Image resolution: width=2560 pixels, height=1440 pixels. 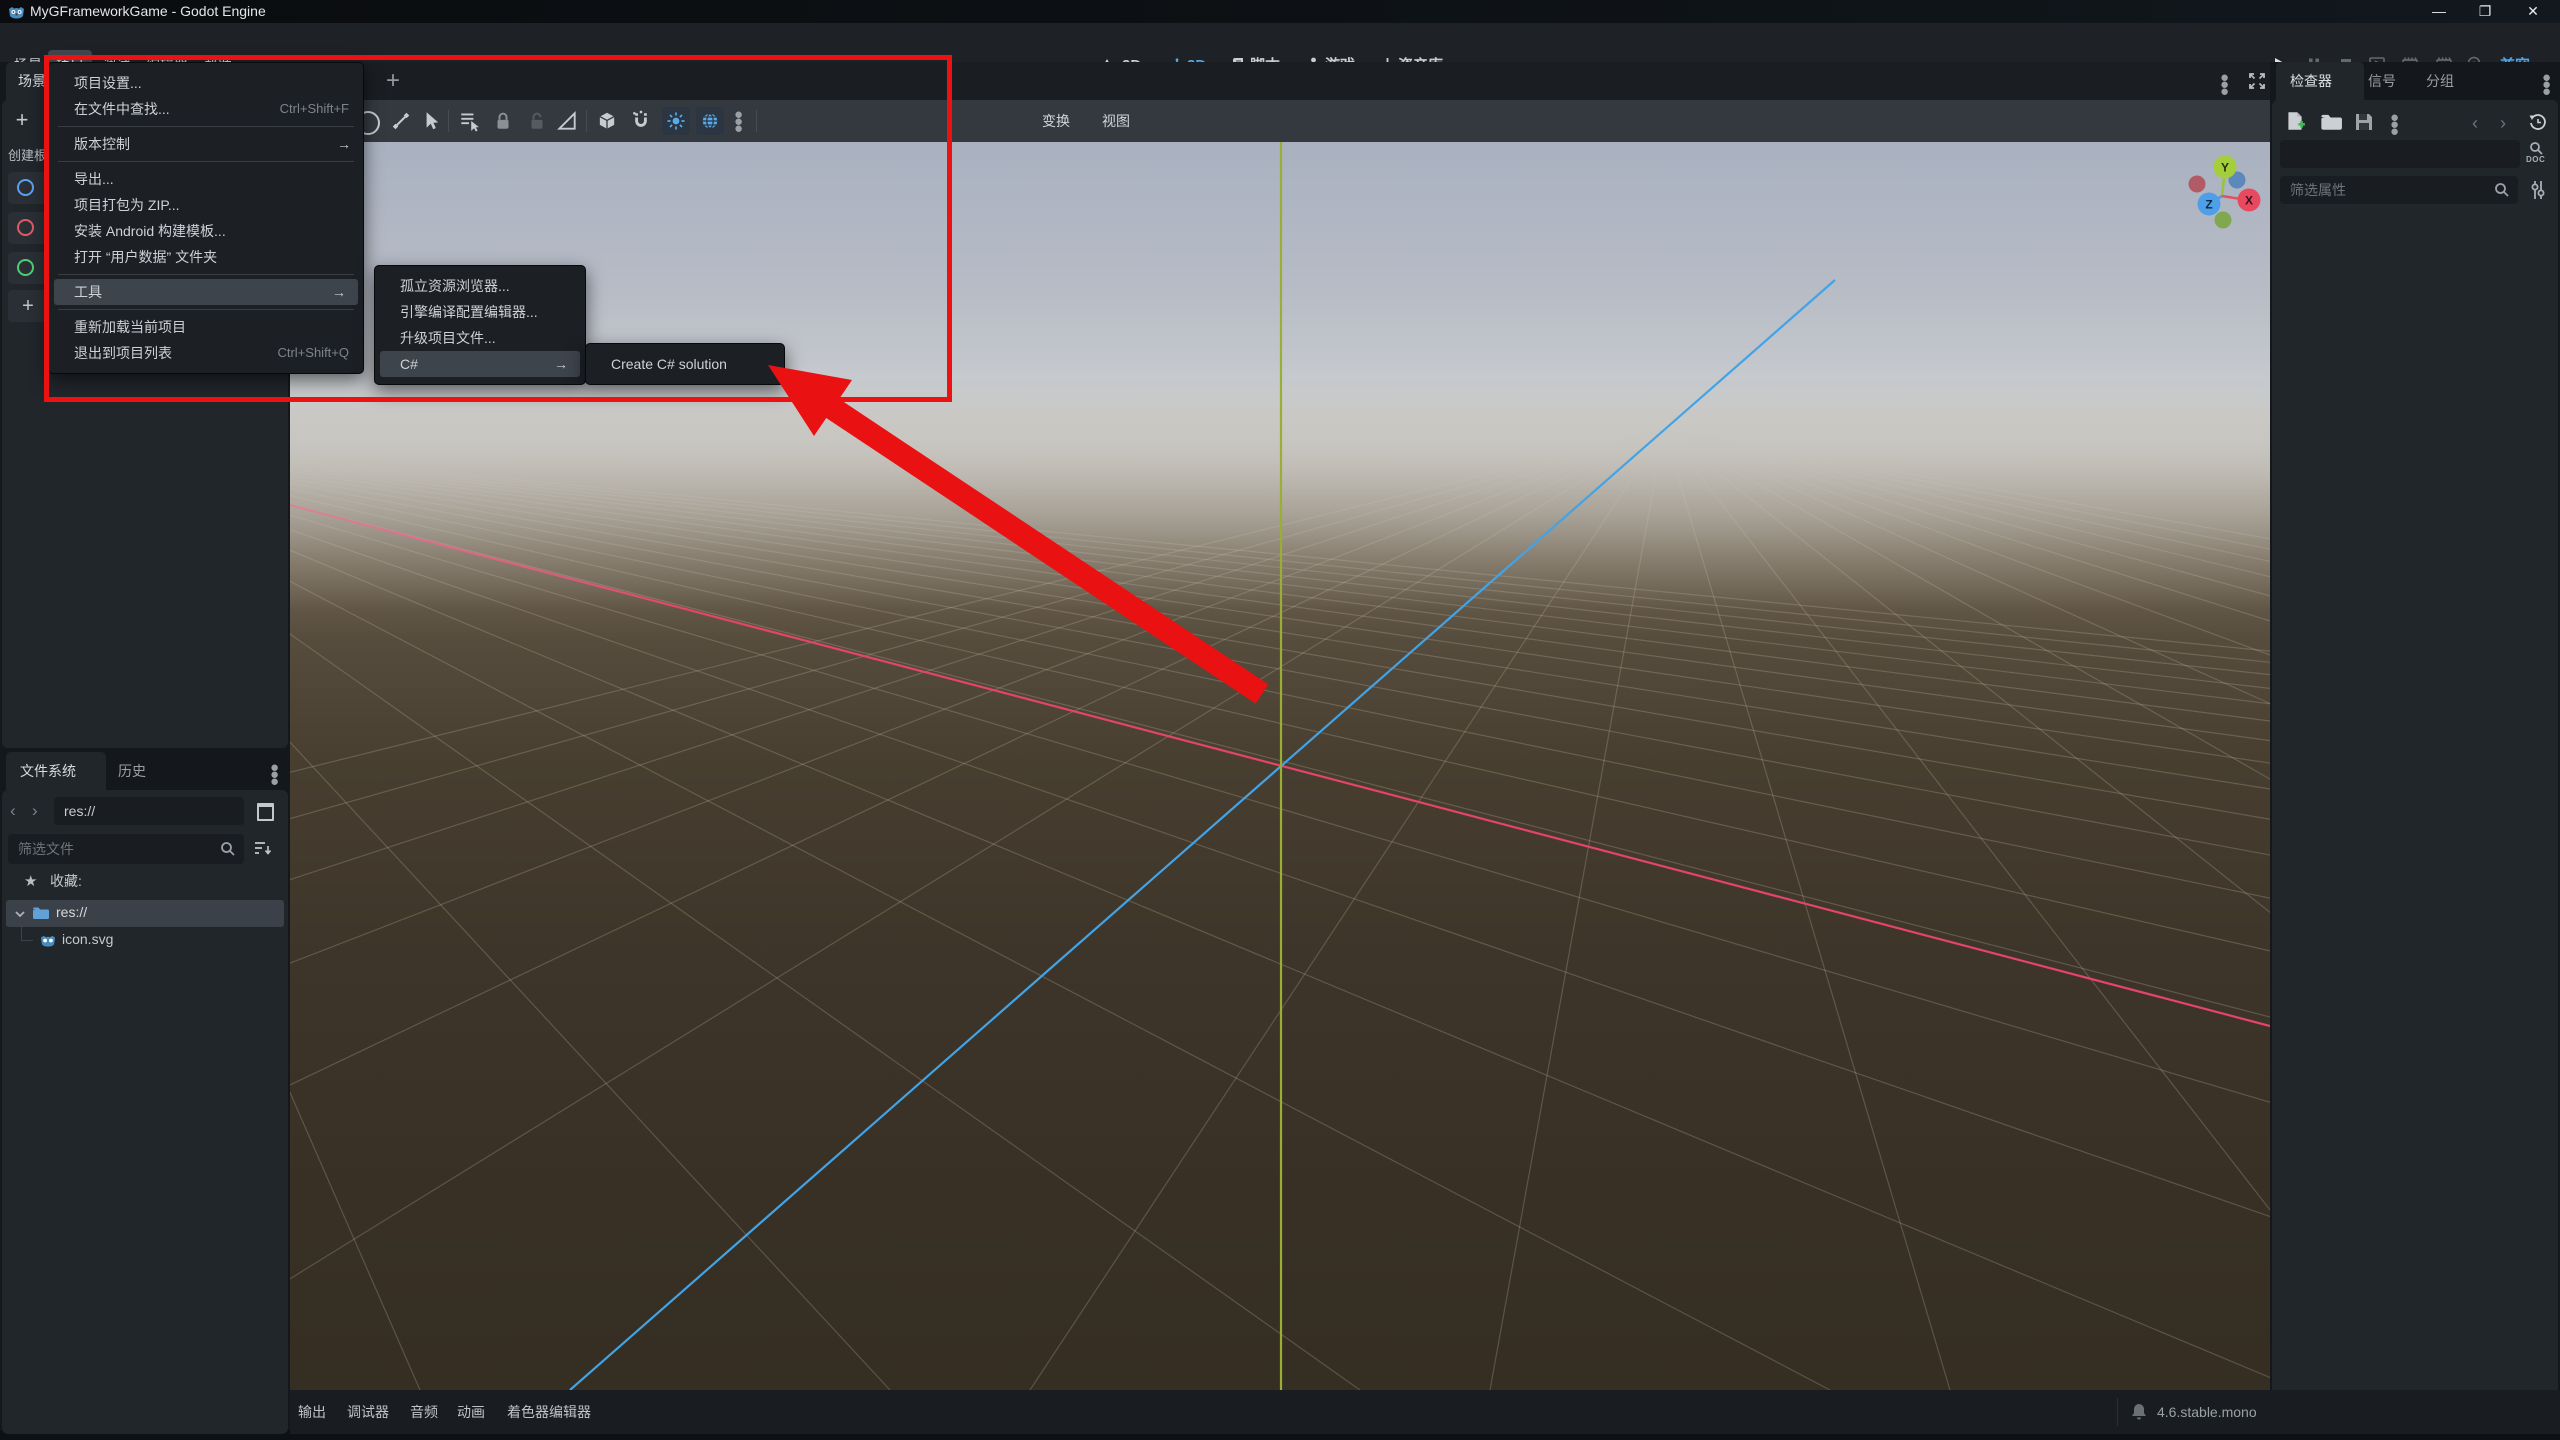 I want to click on magnet-snap-icon, so click(x=641, y=121).